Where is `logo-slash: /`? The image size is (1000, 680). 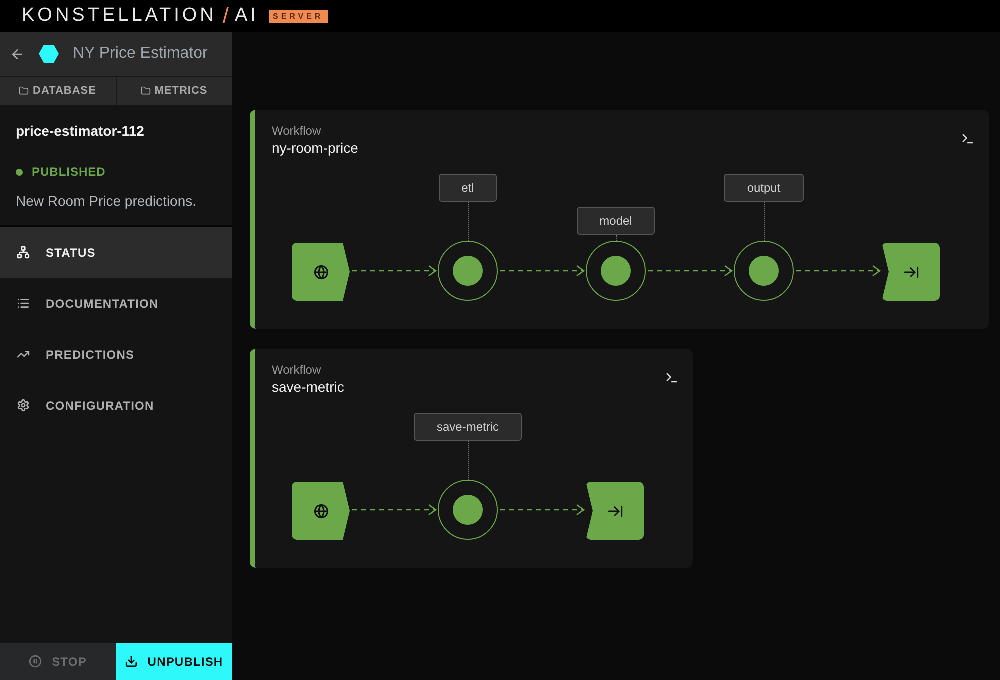
logo-slash: / is located at coordinates (226, 16).